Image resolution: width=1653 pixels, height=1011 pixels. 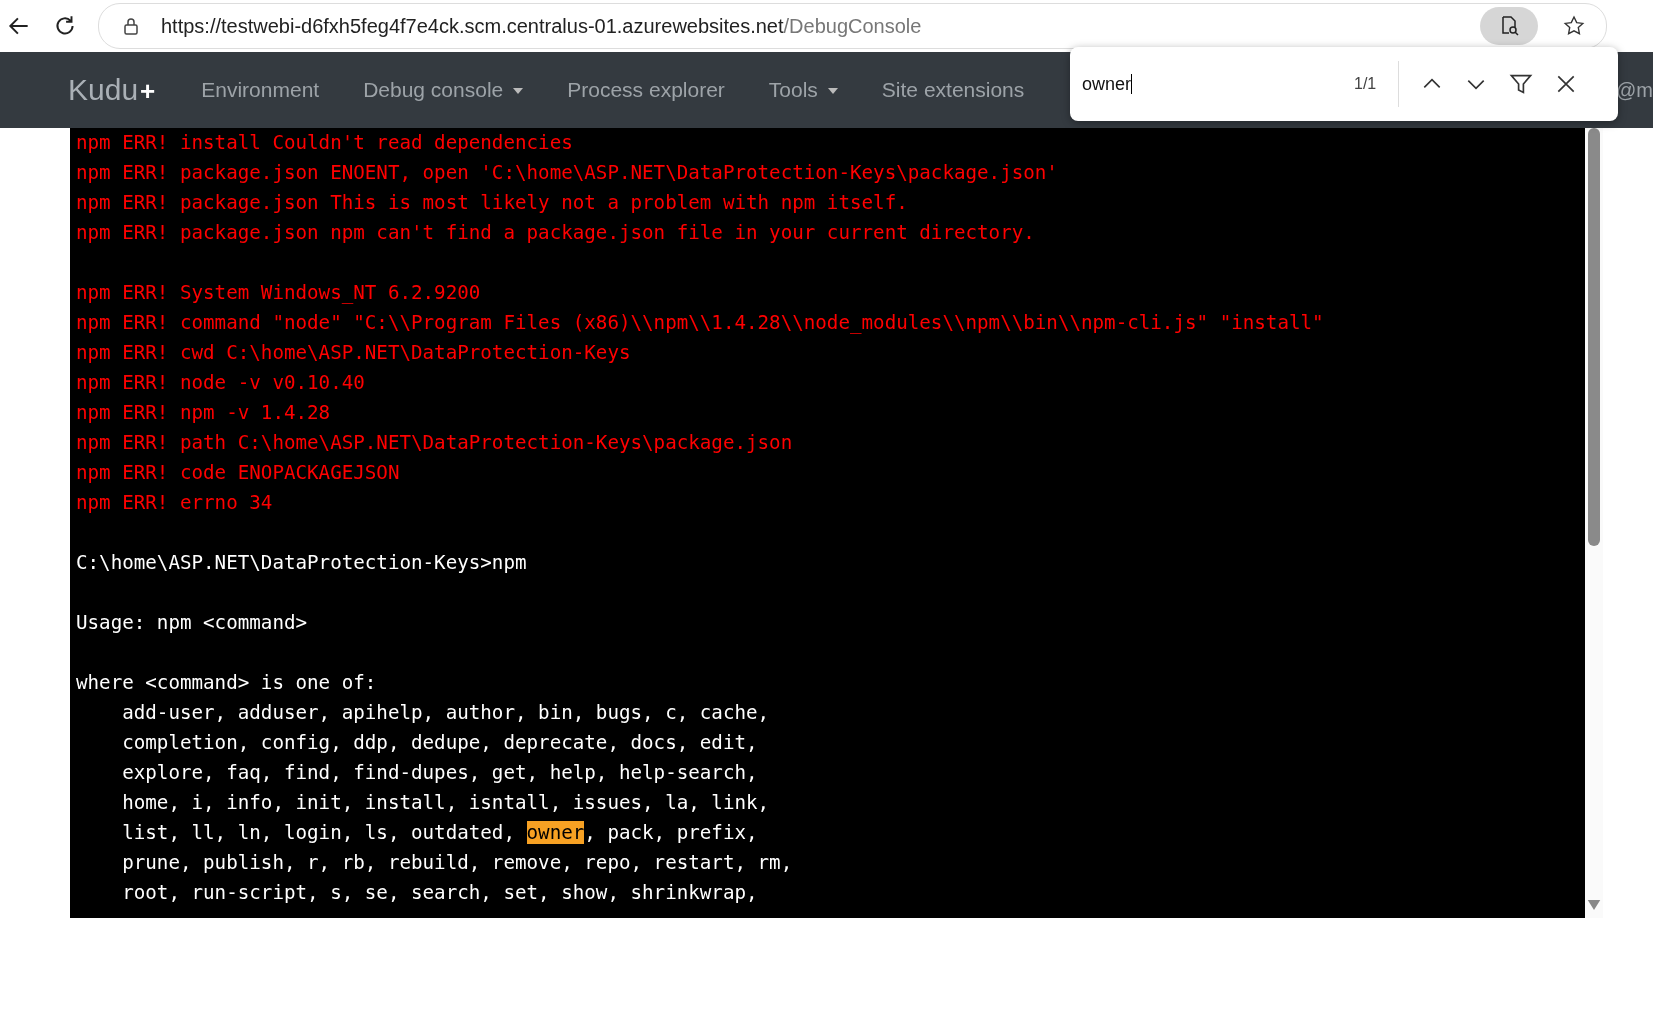 I want to click on error-line: npm ERR! errno 34, so click(x=175, y=503).